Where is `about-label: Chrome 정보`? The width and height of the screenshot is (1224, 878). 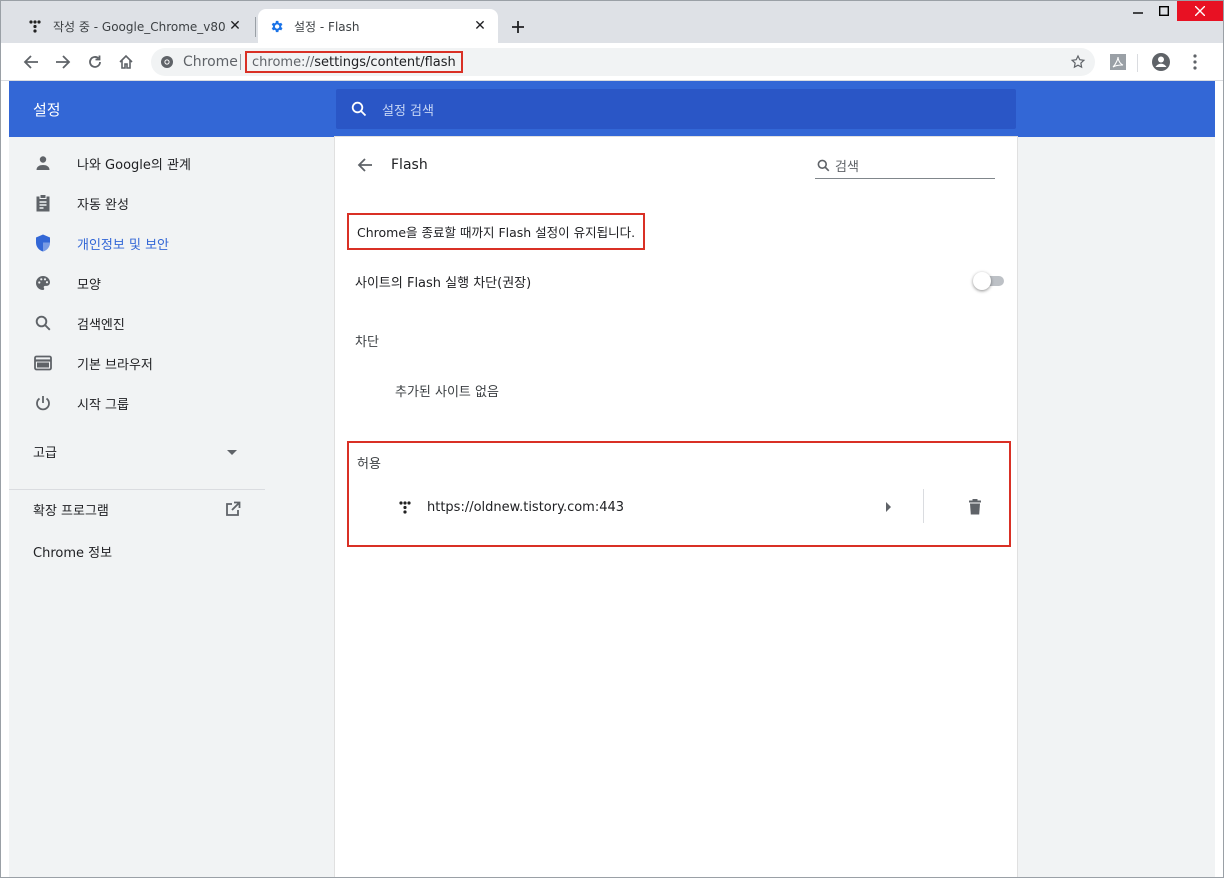 about-label: Chrome 정보 is located at coordinates (73, 553).